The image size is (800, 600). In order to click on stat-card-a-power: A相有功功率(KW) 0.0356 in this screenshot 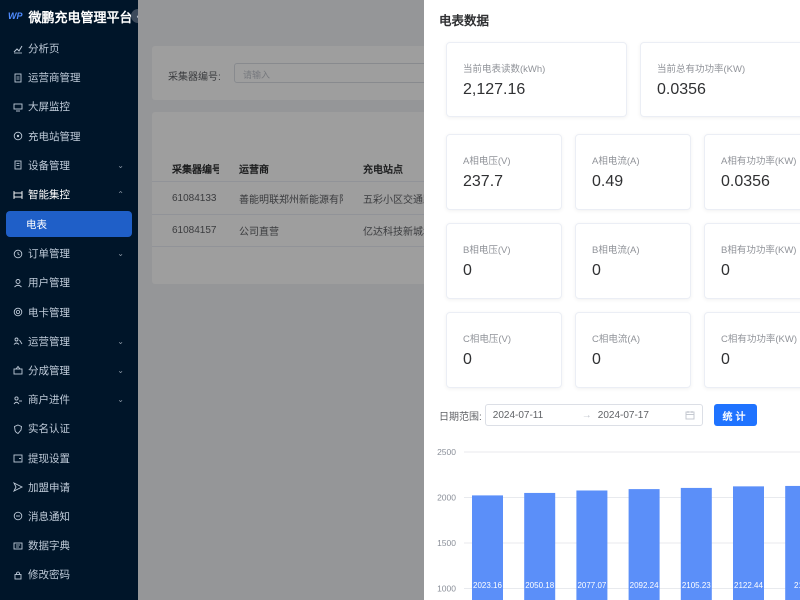, I will do `click(752, 172)`.